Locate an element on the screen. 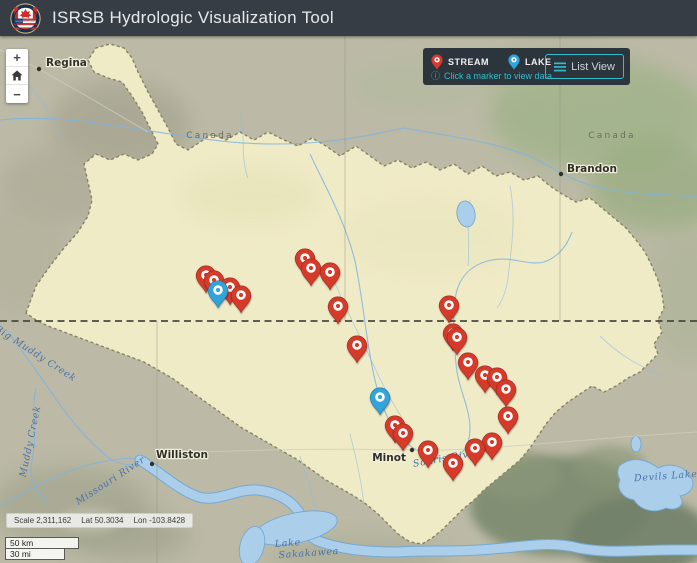 This screenshot has width=697, height=563. zoom-control: + − is located at coordinates (17, 76).